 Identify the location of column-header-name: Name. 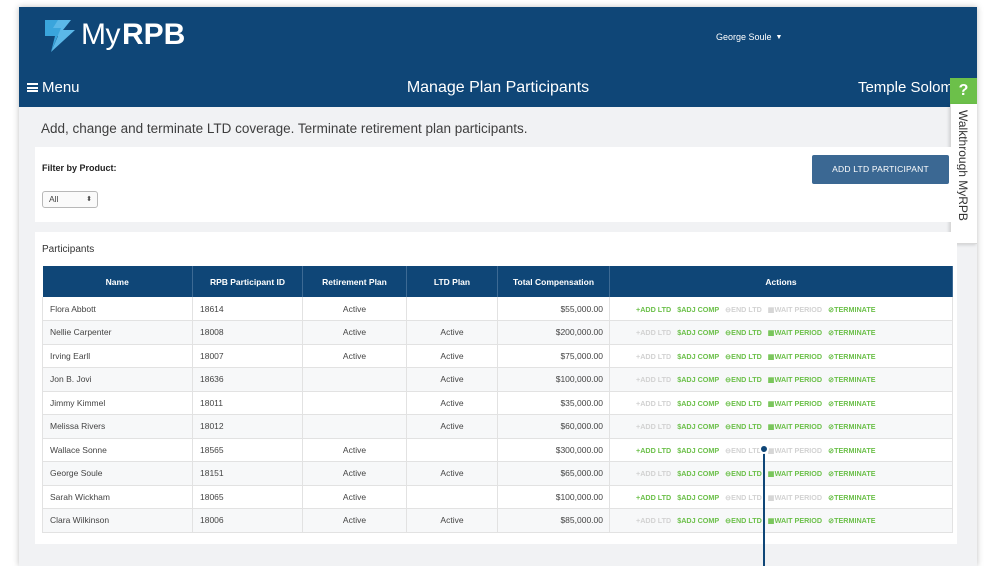
(117, 281).